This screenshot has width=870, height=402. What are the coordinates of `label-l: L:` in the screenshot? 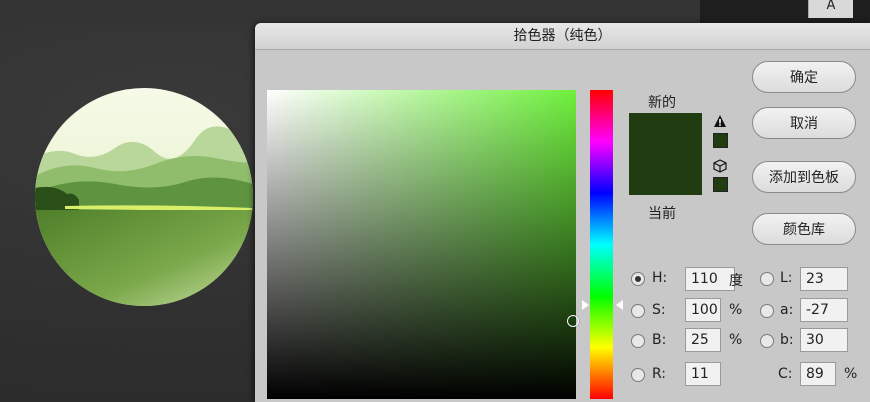 It's located at (786, 278).